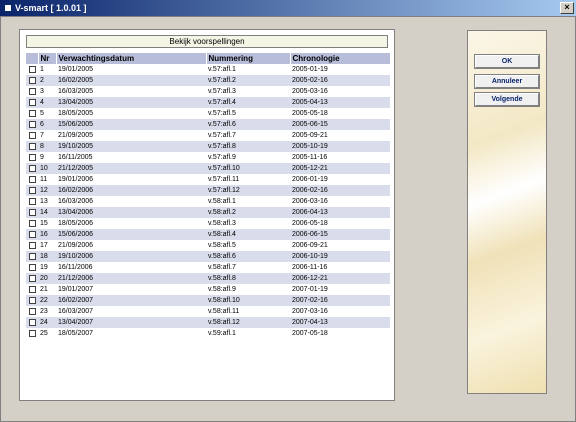 This screenshot has height=422, width=576. Describe the element at coordinates (51, 8) in the screenshot. I see `window-title: V-smart [ 1.0.01 ]` at that location.